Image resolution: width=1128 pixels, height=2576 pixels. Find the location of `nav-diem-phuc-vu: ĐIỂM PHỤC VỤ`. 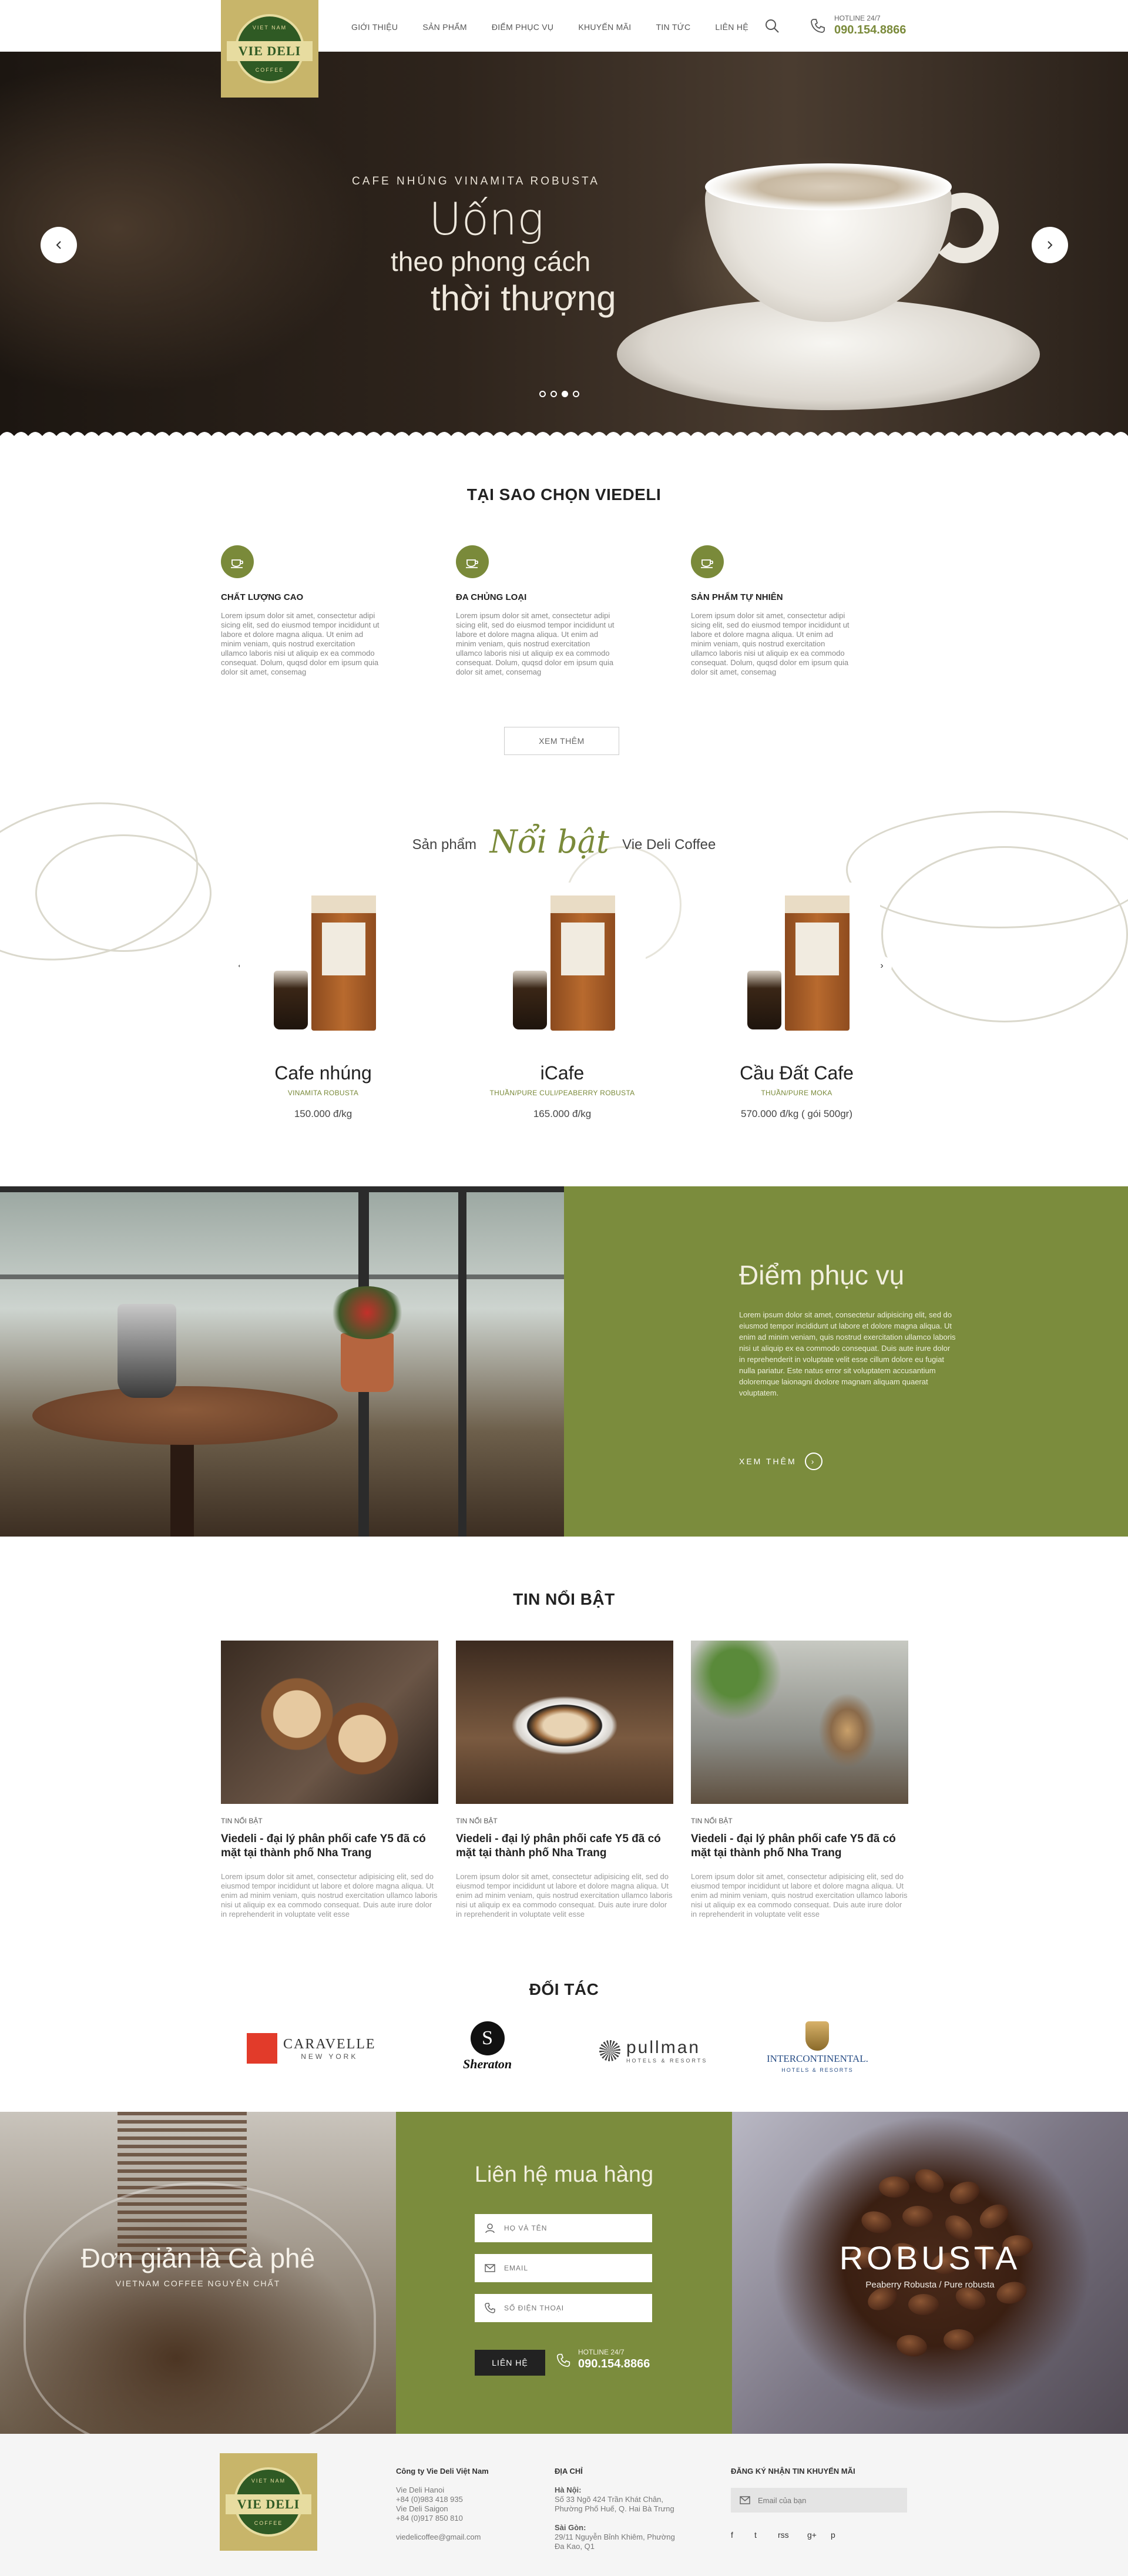

nav-diem-phuc-vu: ĐIỂM PHỤC VỤ is located at coordinates (523, 27).